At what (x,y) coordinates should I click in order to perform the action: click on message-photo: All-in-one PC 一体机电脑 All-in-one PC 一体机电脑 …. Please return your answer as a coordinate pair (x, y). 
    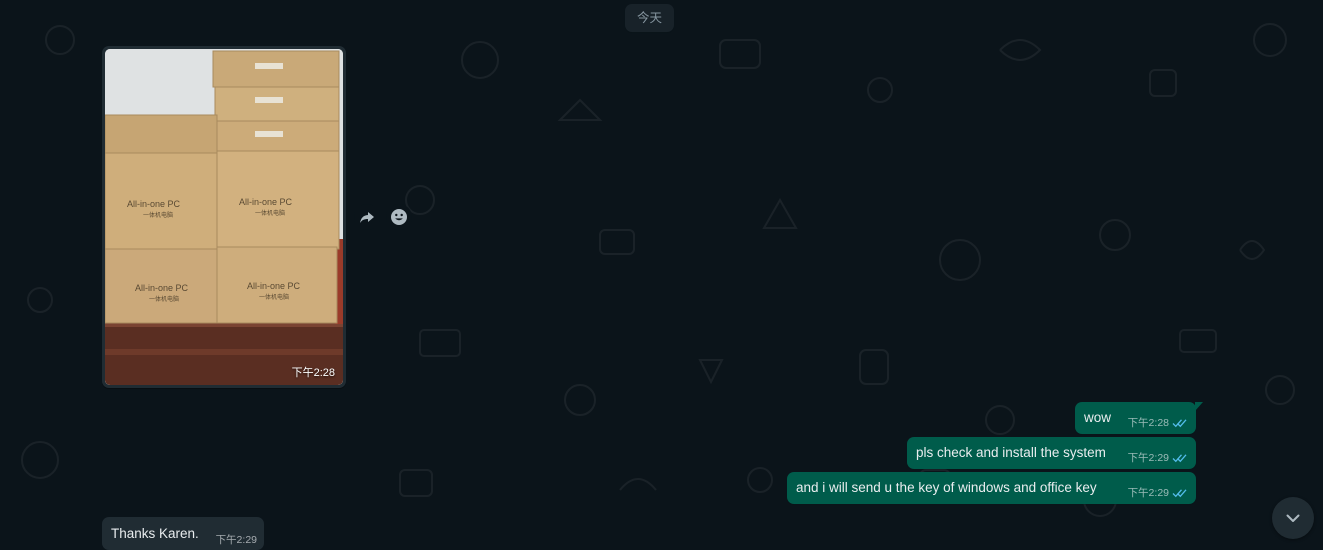
    Looking at the image, I should click on (224, 217).